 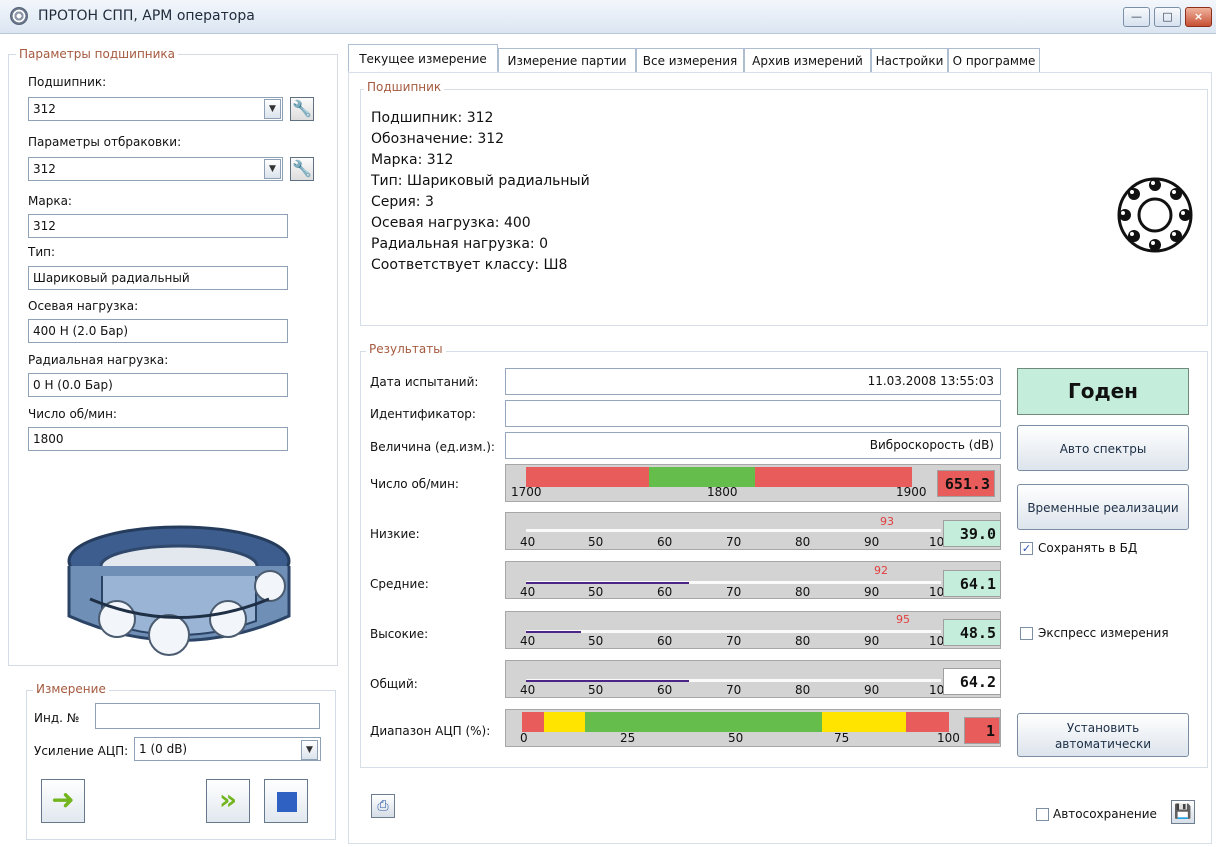 I want to click on rpm-high-range, so click(x=833, y=477).